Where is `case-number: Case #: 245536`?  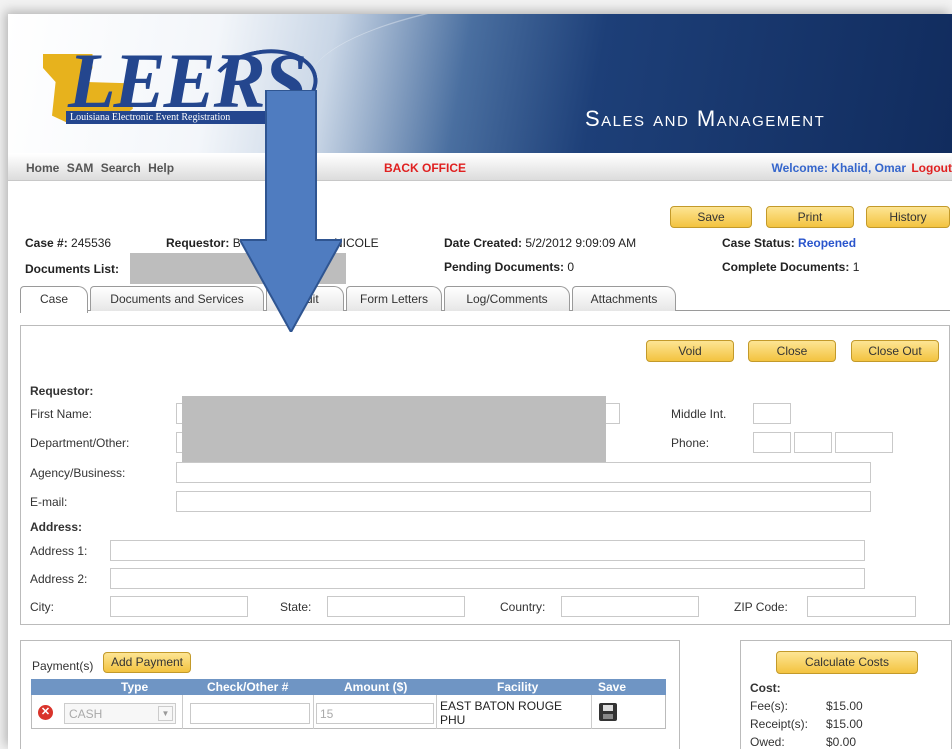
case-number: Case #: 245536 is located at coordinates (68, 243).